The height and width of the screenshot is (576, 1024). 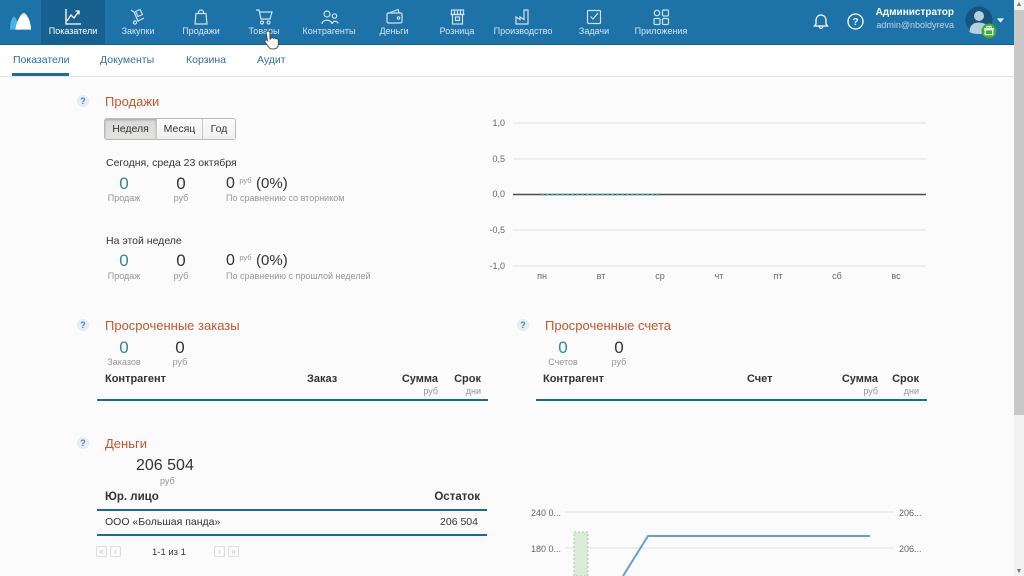 I want to click on svg-text: пн, so click(x=542, y=276).